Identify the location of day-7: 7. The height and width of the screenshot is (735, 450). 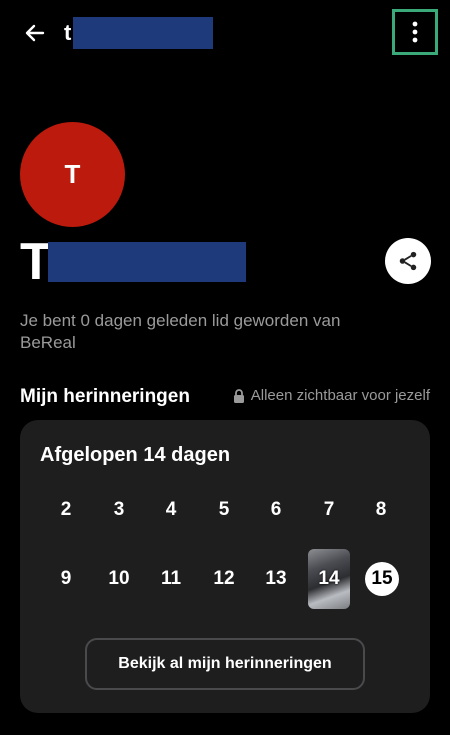
(329, 510).